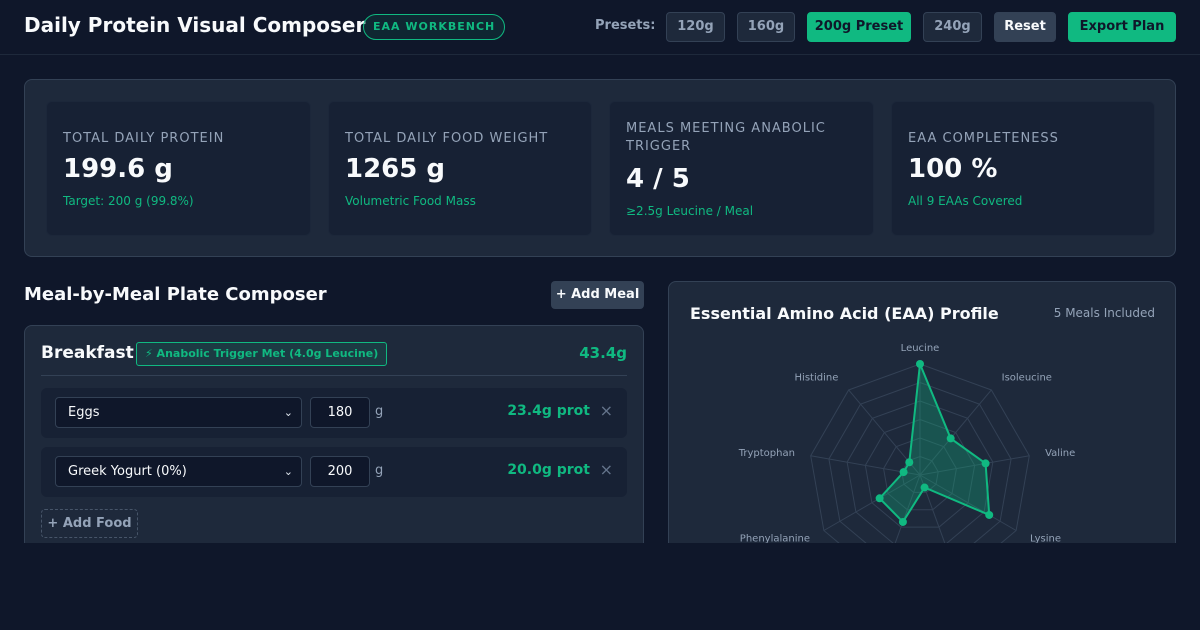  Describe the element at coordinates (879, 498) in the screenshot. I see `eaa-point-phenylalanine` at that location.